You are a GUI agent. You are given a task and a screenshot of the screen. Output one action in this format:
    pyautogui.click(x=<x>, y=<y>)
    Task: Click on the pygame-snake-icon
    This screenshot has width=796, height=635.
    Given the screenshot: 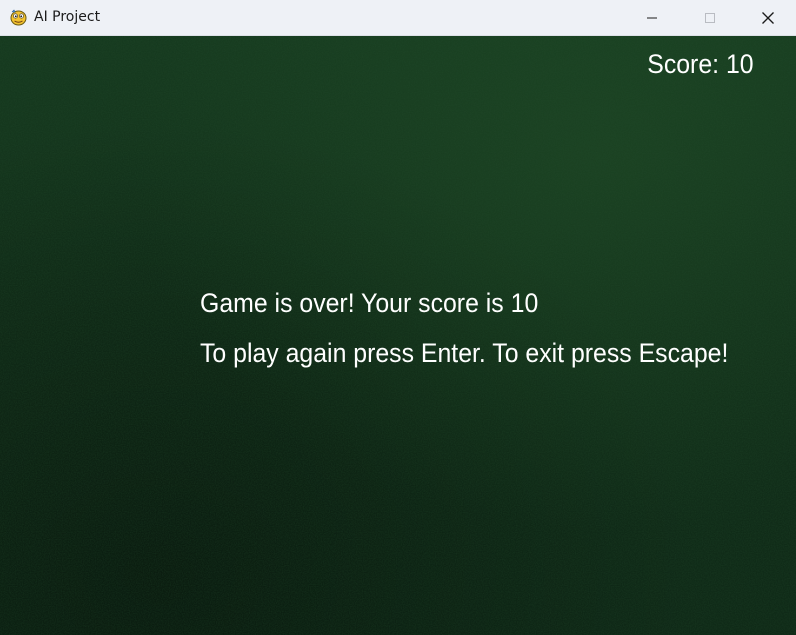 What is the action you would take?
    pyautogui.click(x=18, y=17)
    